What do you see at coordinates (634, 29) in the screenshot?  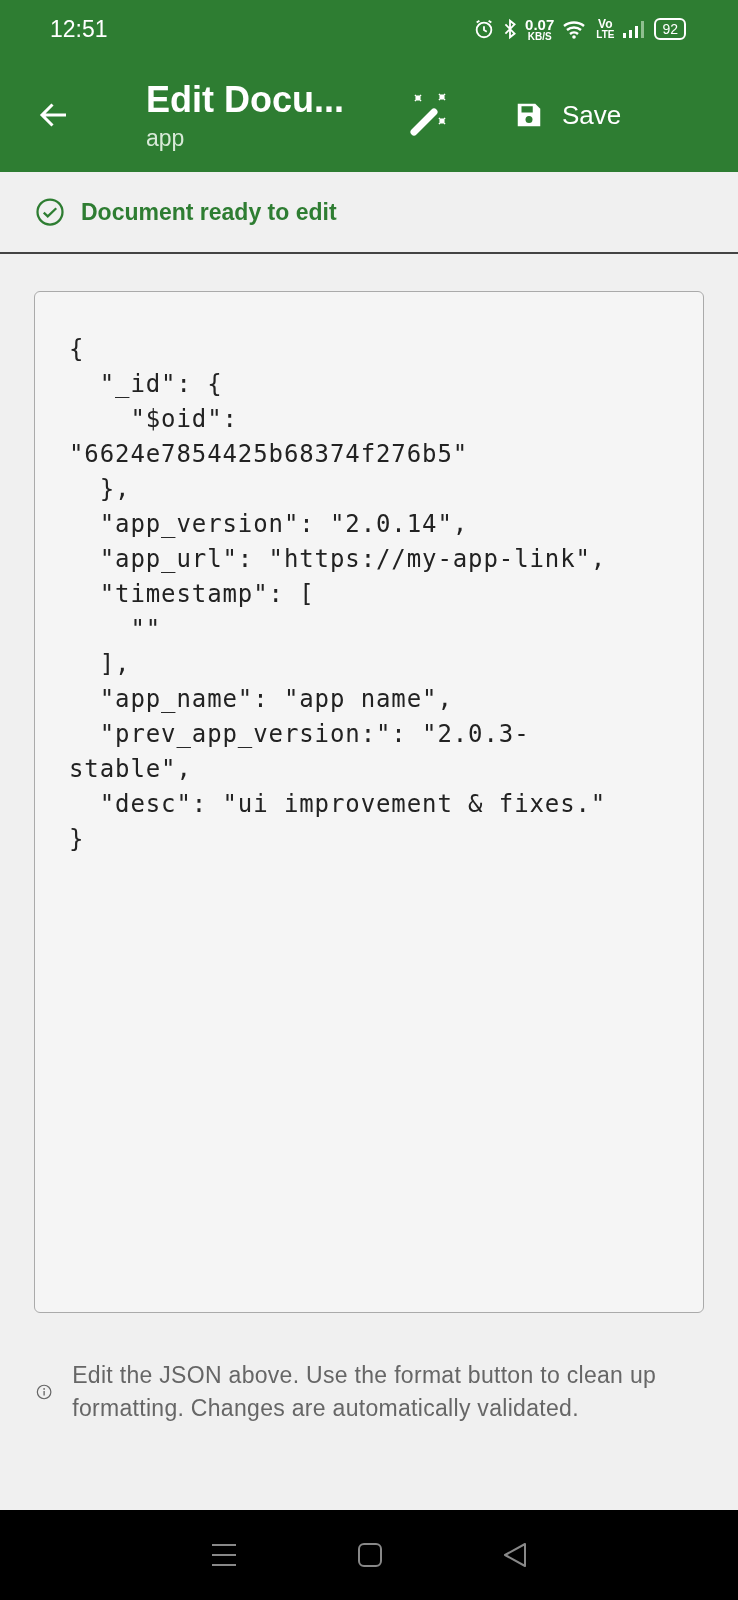 I see `signal-icon` at bounding box center [634, 29].